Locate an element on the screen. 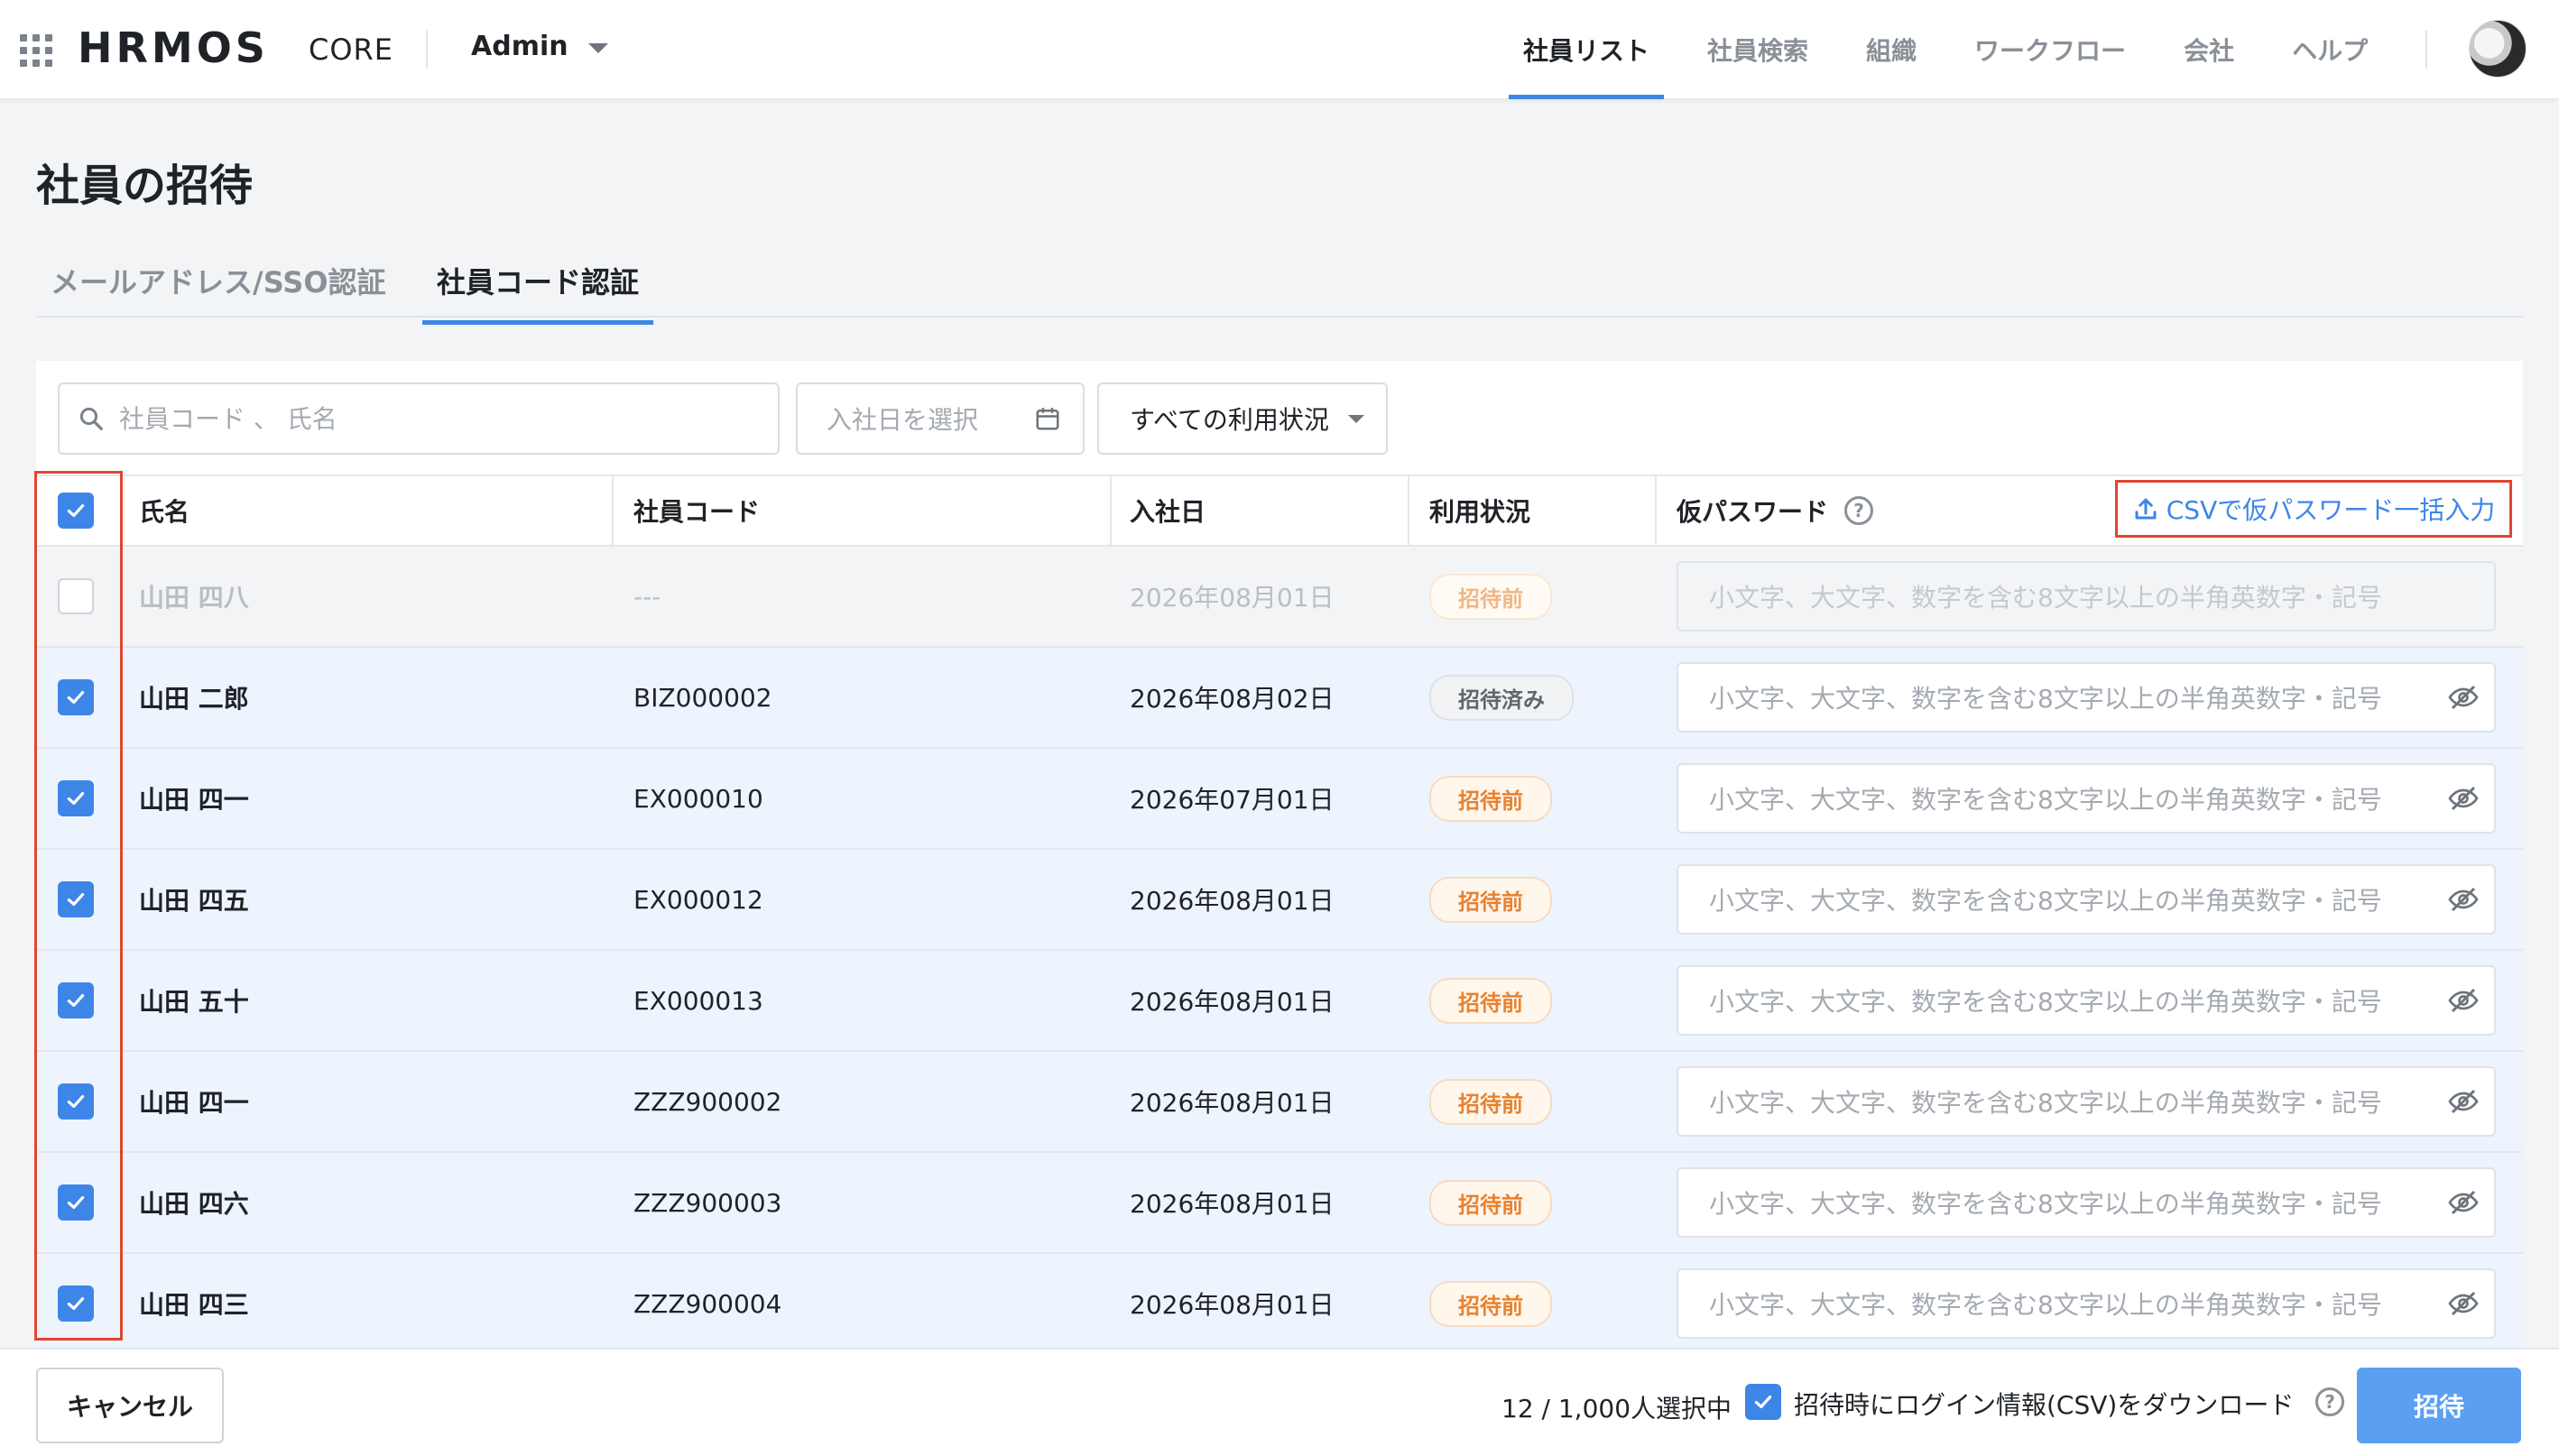 Image resolution: width=2559 pixels, height=1456 pixels. divider is located at coordinates (427, 50).